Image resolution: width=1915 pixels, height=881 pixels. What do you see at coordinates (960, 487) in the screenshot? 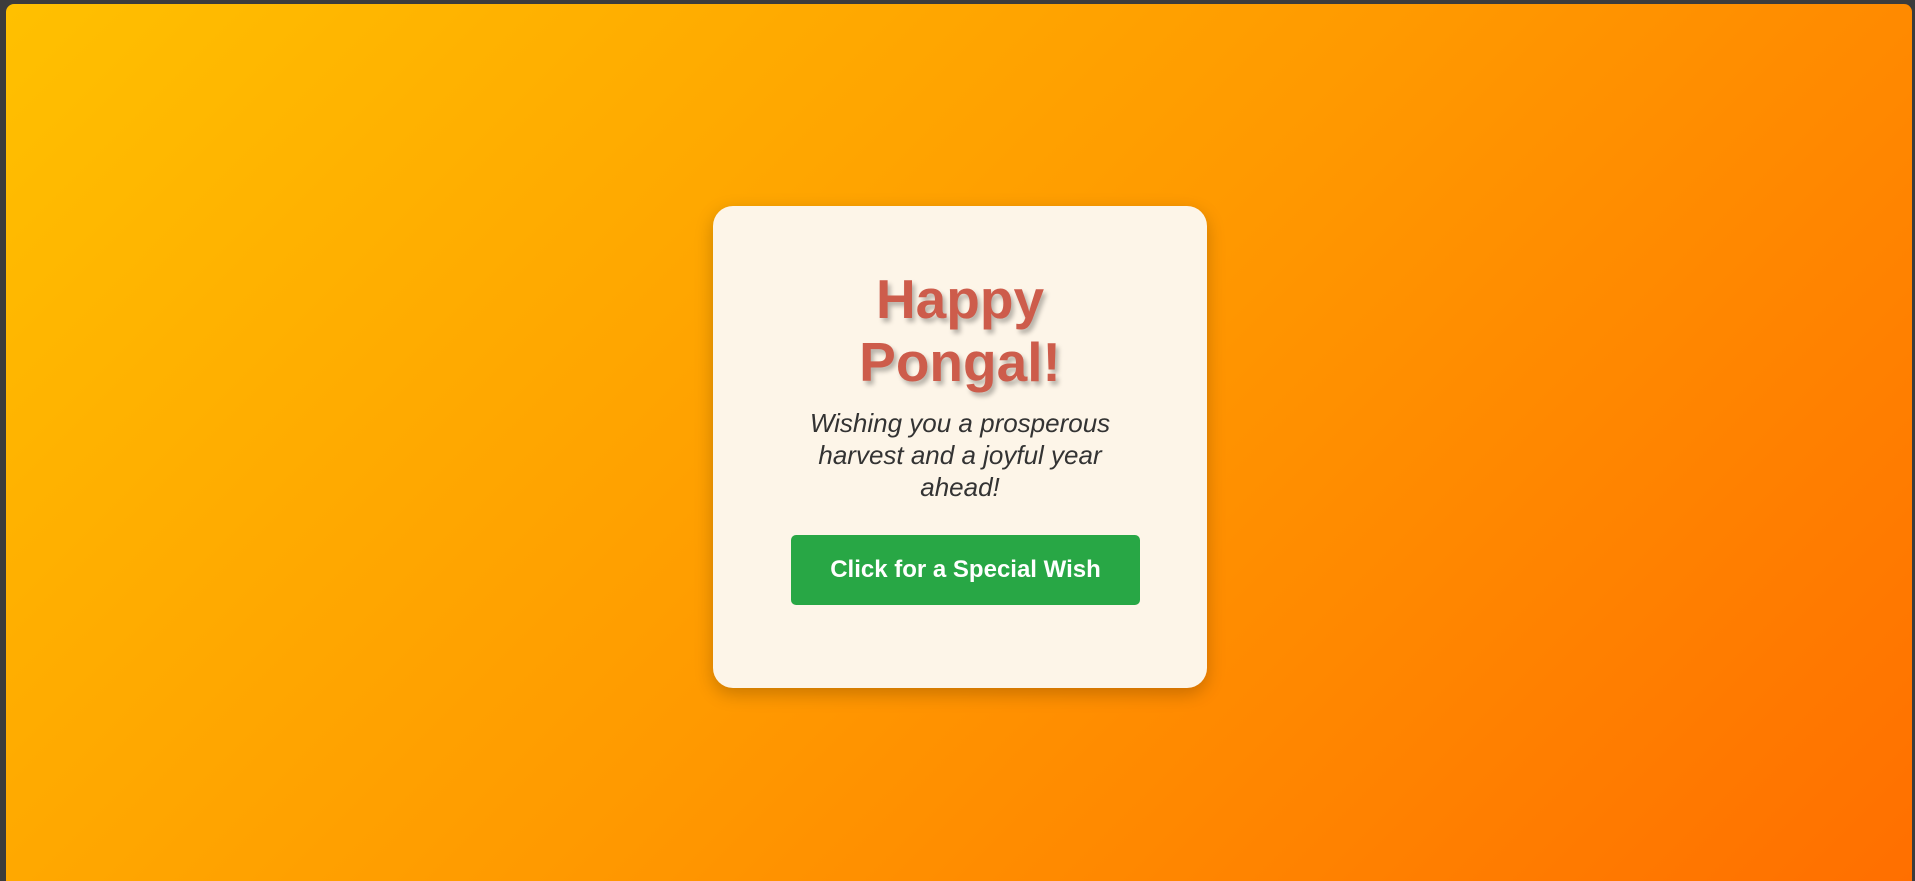
I see `greeting-message-line: ahead!` at bounding box center [960, 487].